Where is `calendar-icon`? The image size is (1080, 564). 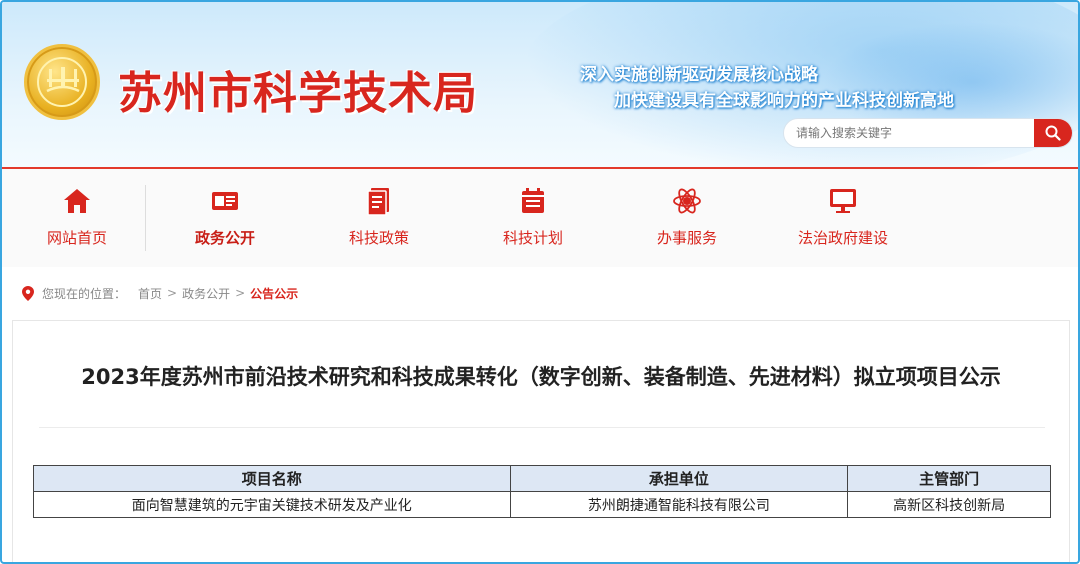 calendar-icon is located at coordinates (533, 200).